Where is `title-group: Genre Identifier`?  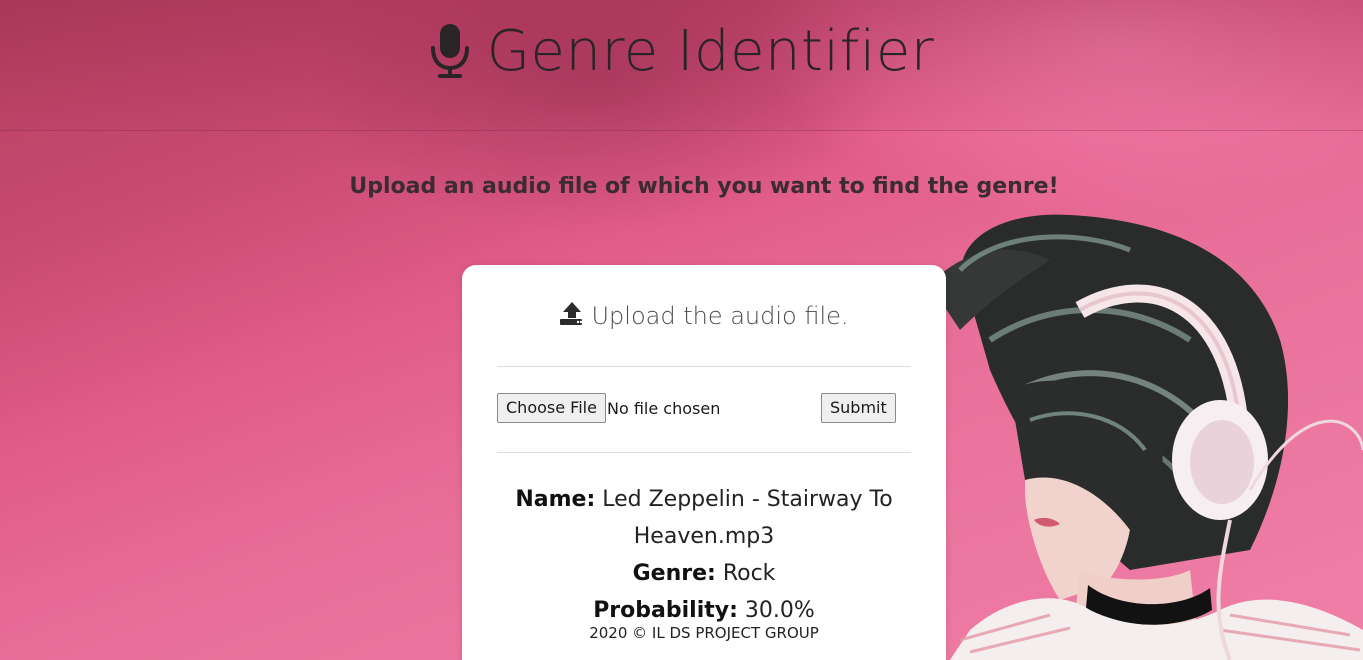 title-group: Genre Identifier is located at coordinates (682, 51).